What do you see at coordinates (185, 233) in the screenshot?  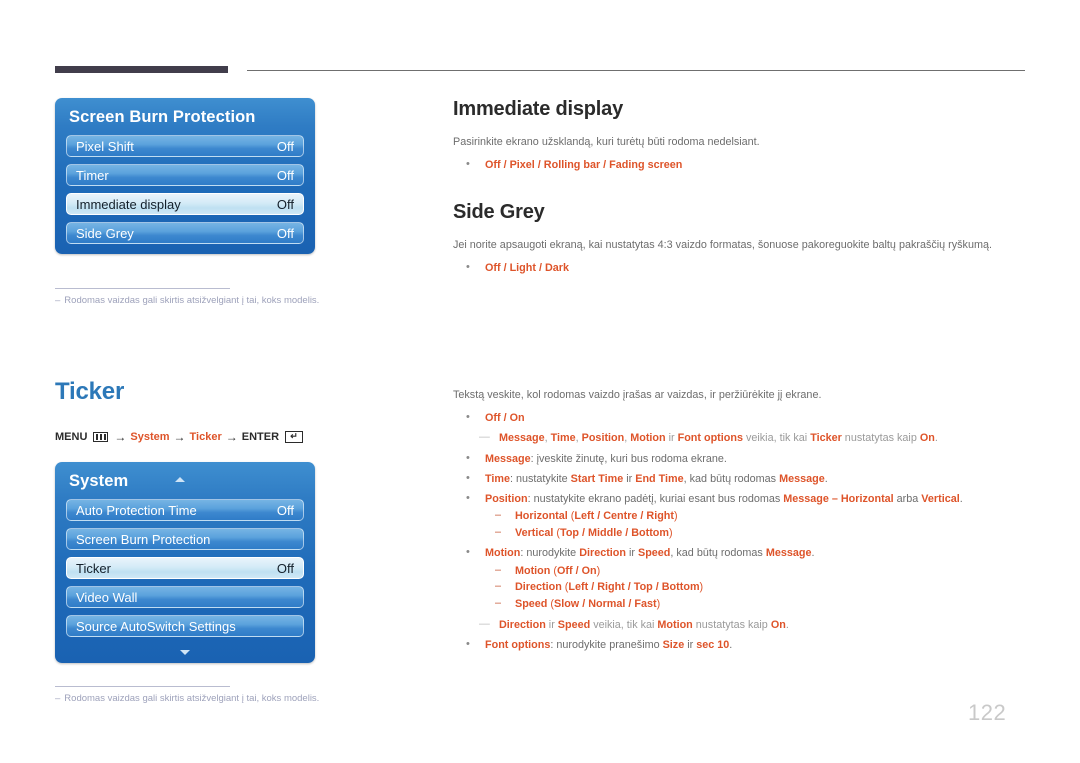 I see `osd-row: Side Grey Off` at bounding box center [185, 233].